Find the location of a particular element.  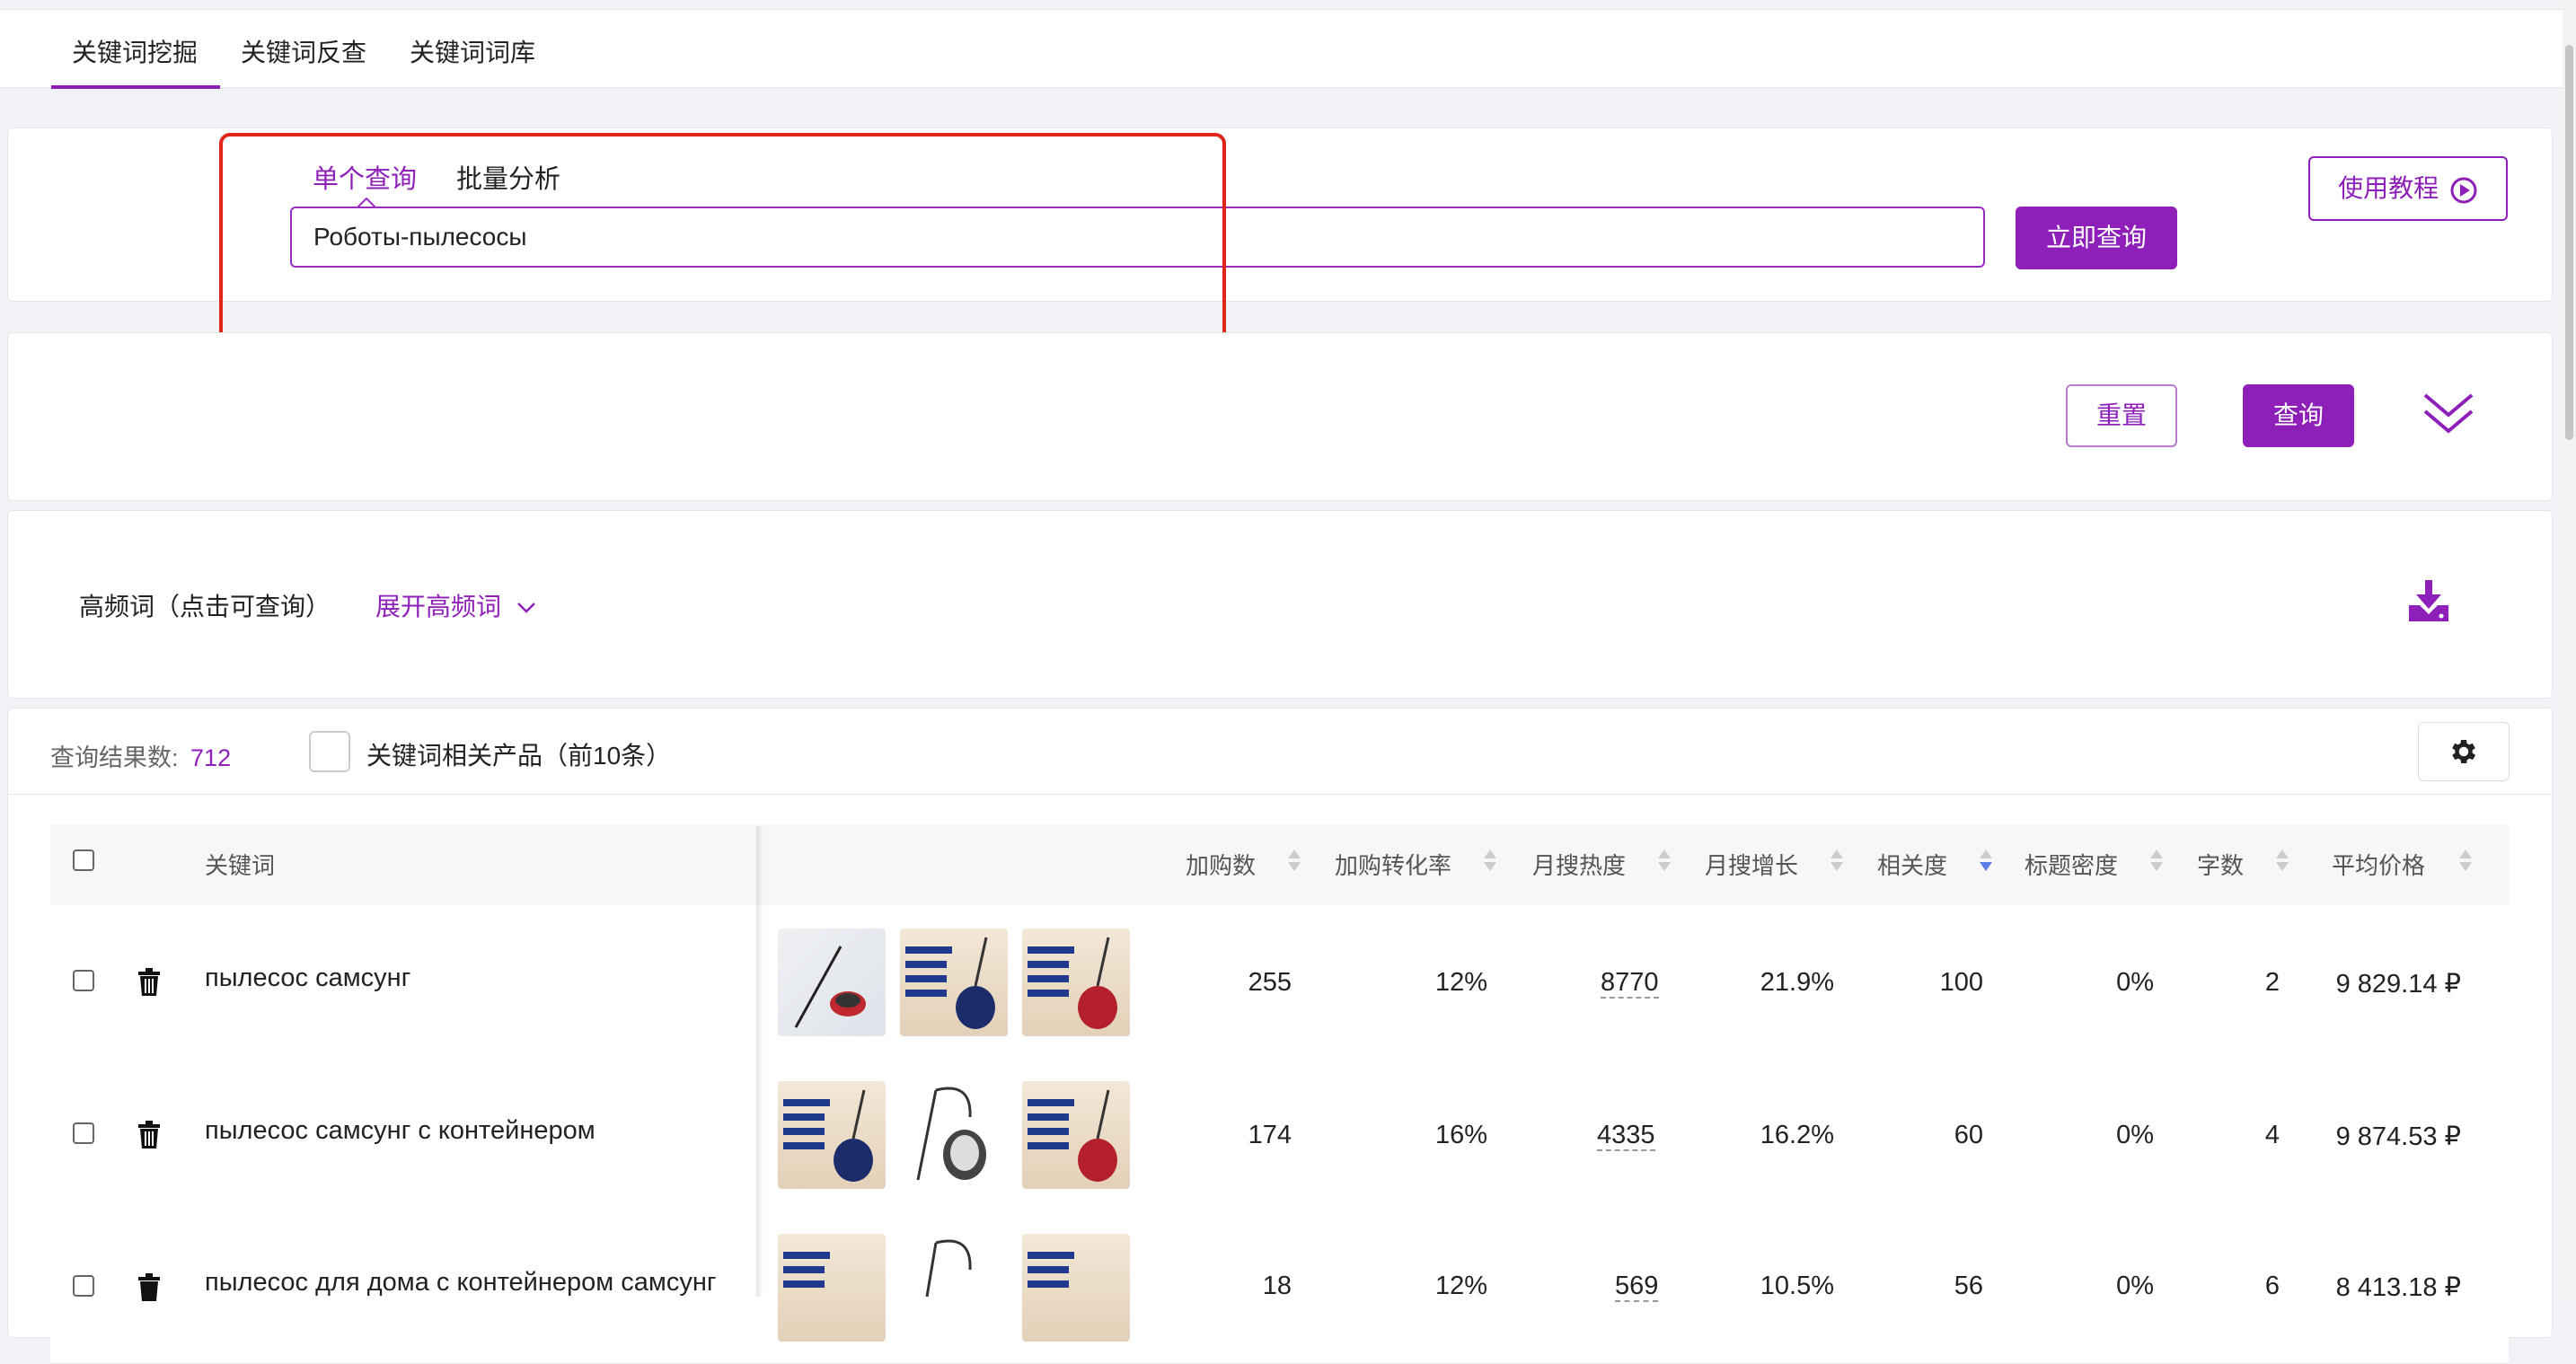

download-icon is located at coordinates (2428, 600).